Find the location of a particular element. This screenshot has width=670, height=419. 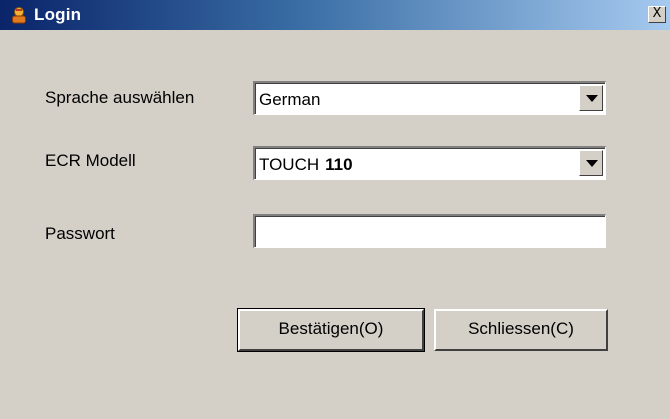

model-label: ECR Modell is located at coordinates (90, 160).